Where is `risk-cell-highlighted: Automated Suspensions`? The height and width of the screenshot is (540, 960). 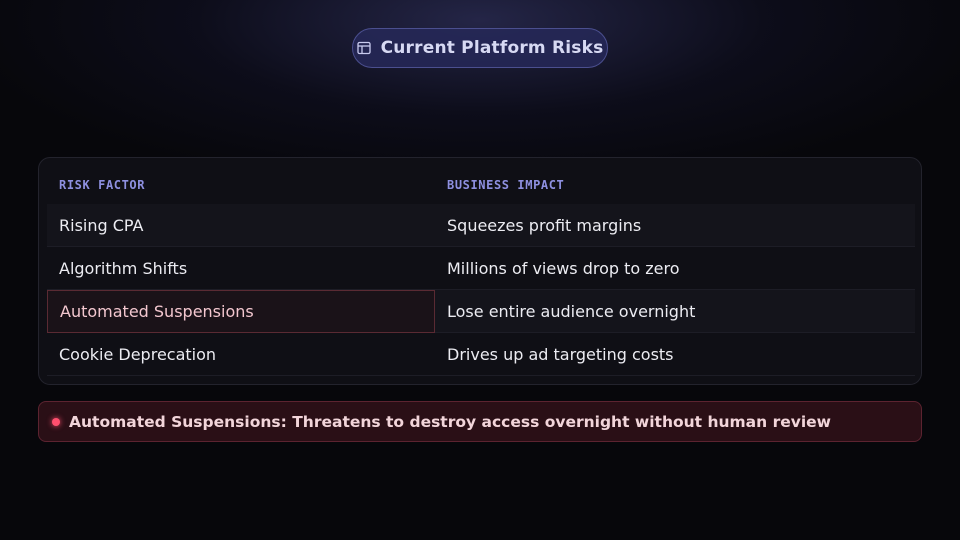 risk-cell-highlighted: Automated Suspensions is located at coordinates (241, 311).